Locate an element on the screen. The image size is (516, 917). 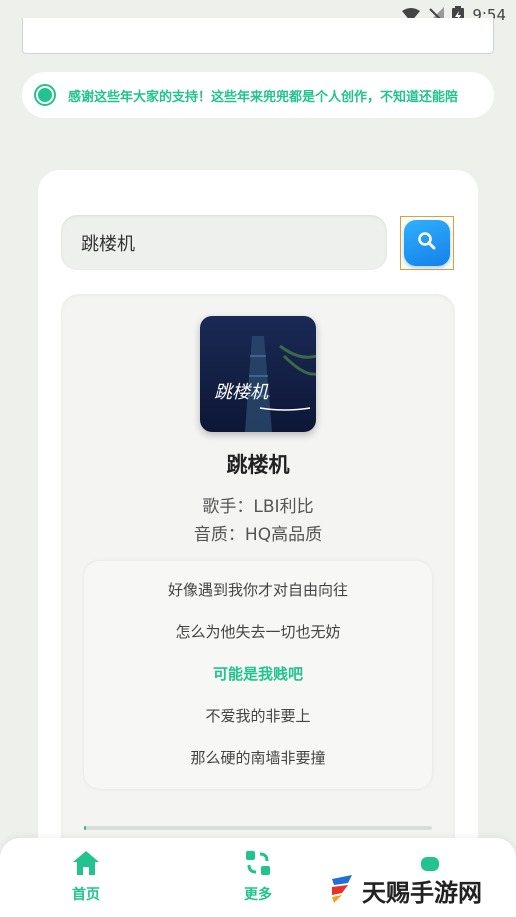
search-button is located at coordinates (427, 243).